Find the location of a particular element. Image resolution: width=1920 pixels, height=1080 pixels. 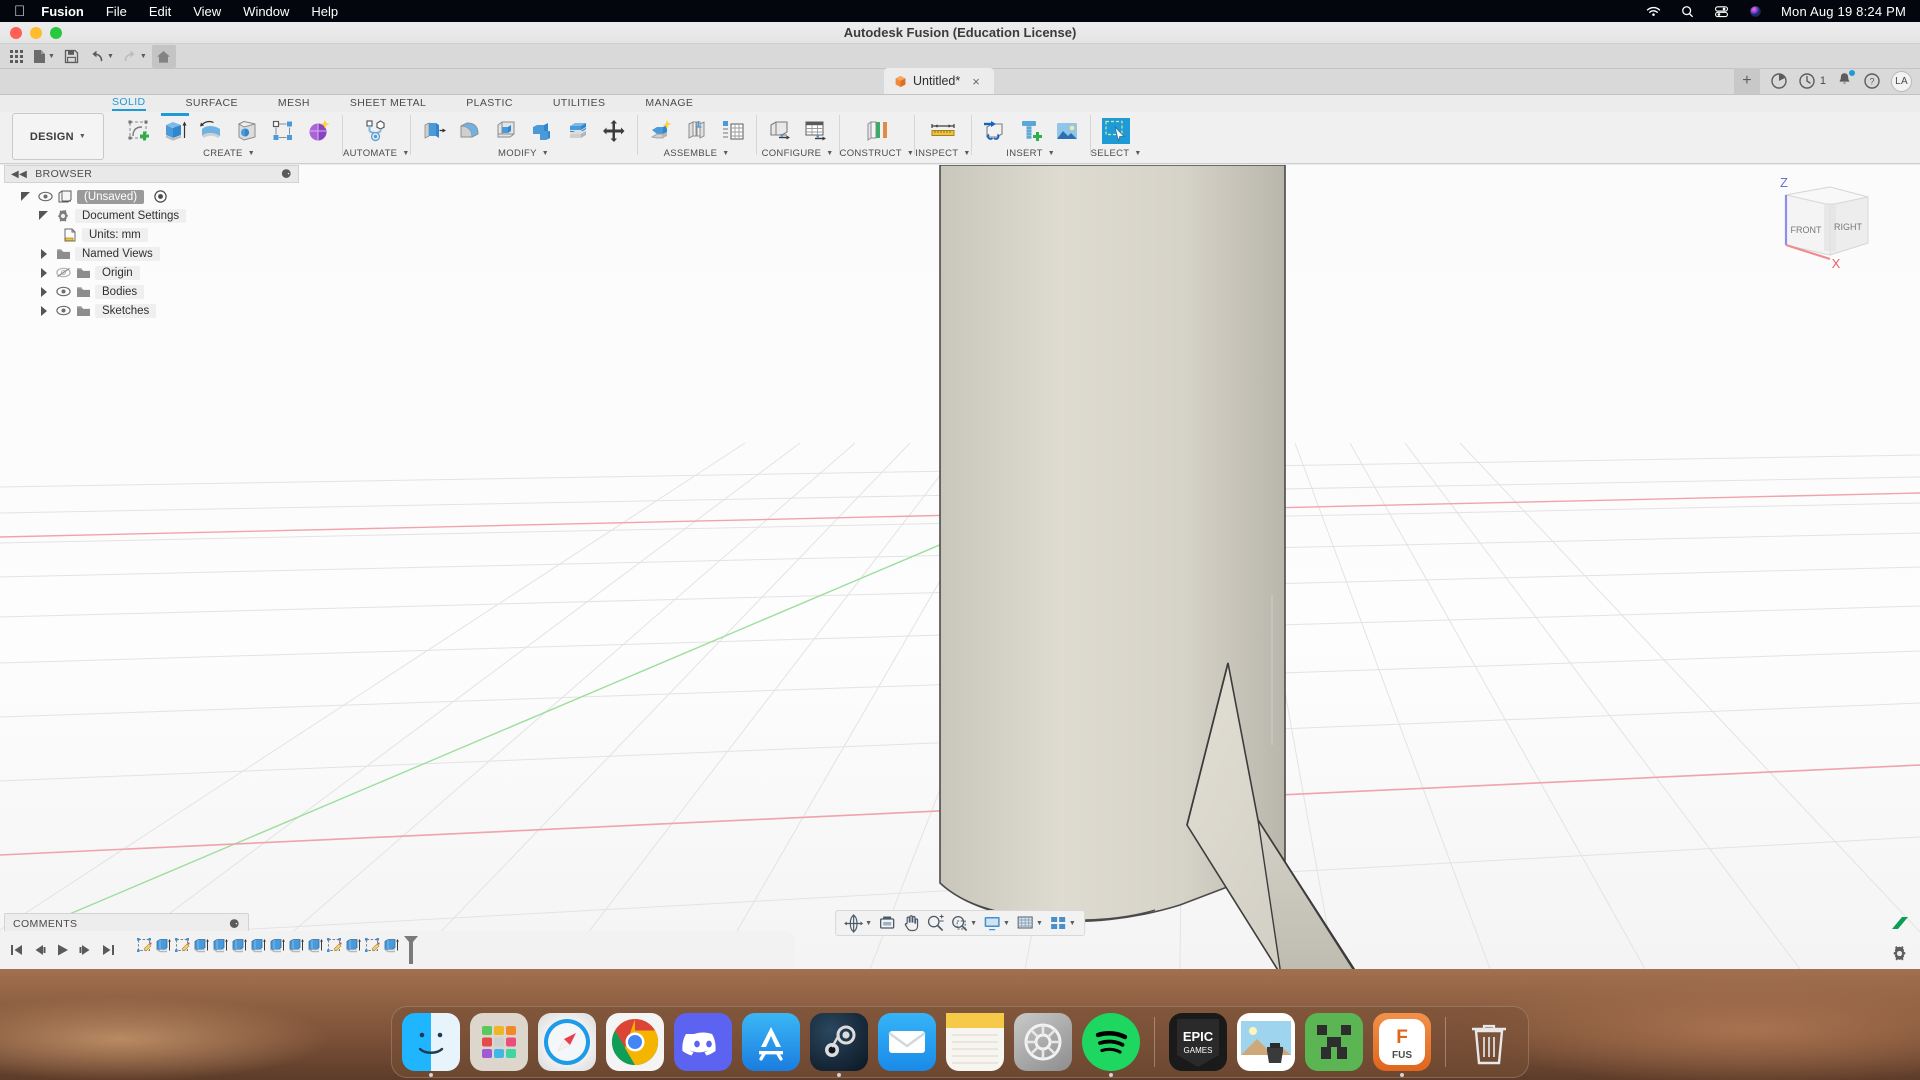

fillet-button is located at coordinates (470, 131).